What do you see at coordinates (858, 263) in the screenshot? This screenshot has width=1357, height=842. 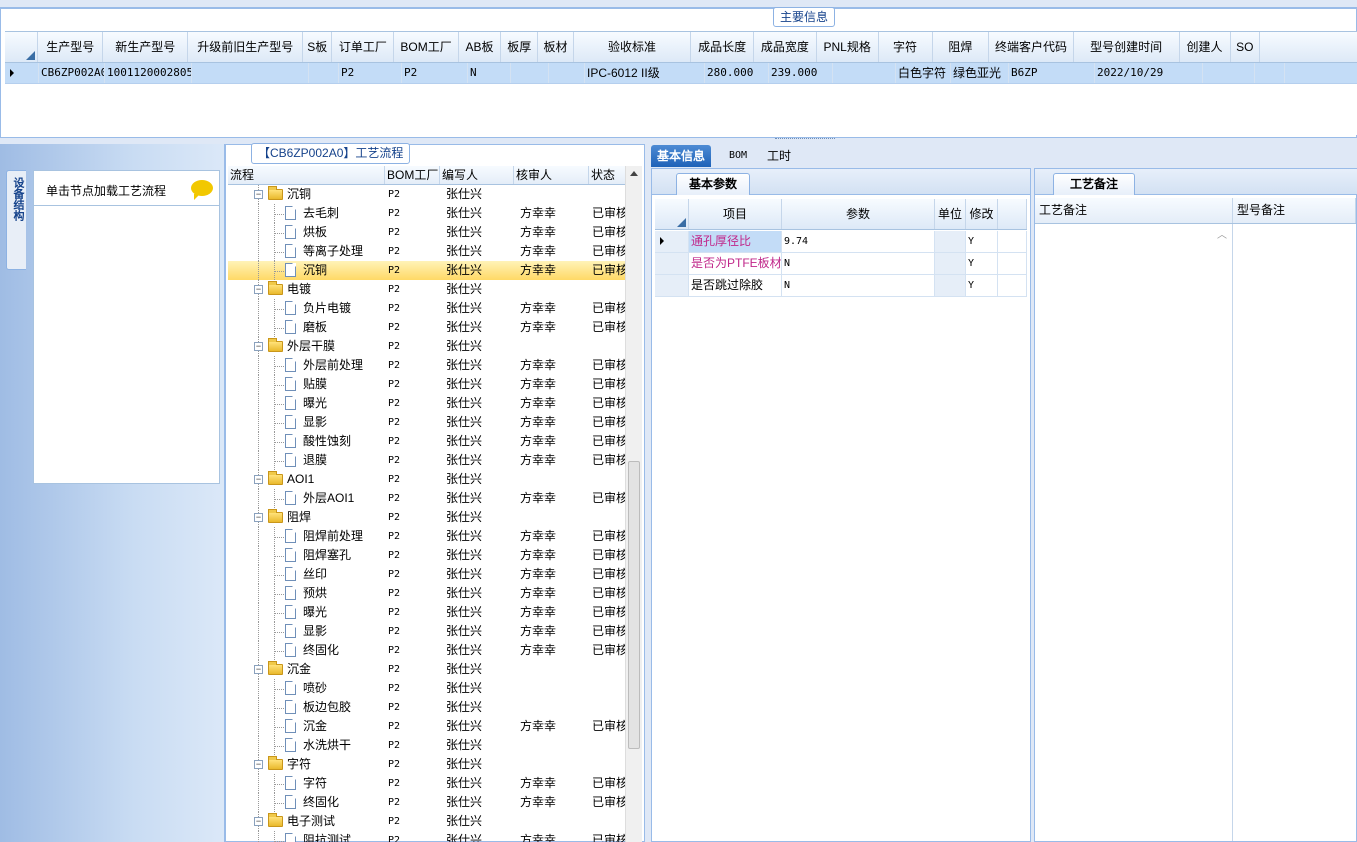 I see `param-value-cell: N` at bounding box center [858, 263].